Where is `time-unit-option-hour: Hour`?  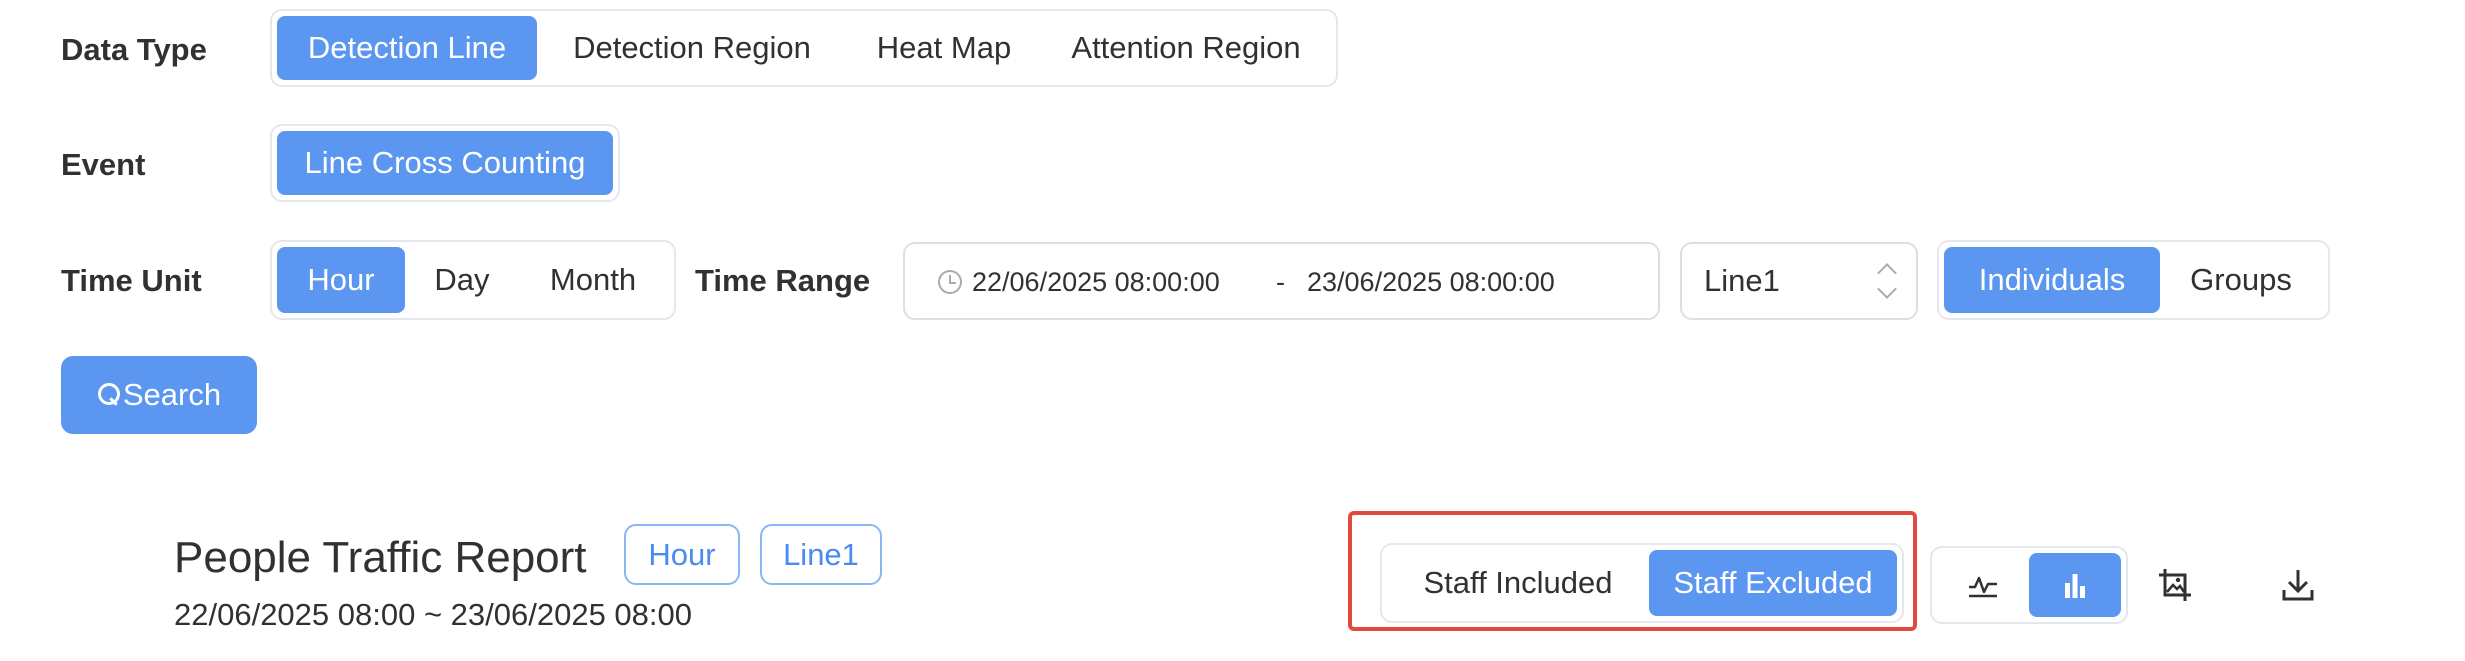 time-unit-option-hour: Hour is located at coordinates (341, 280).